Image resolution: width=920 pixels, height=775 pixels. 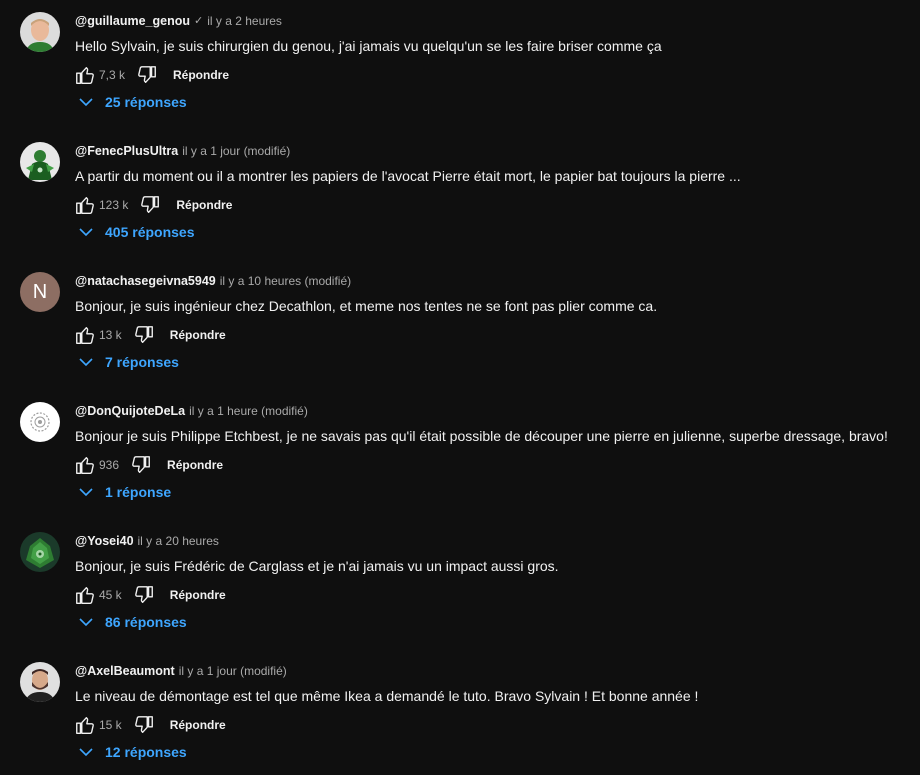 I want to click on view-replies-button: 405 réponses, so click(x=136, y=232).